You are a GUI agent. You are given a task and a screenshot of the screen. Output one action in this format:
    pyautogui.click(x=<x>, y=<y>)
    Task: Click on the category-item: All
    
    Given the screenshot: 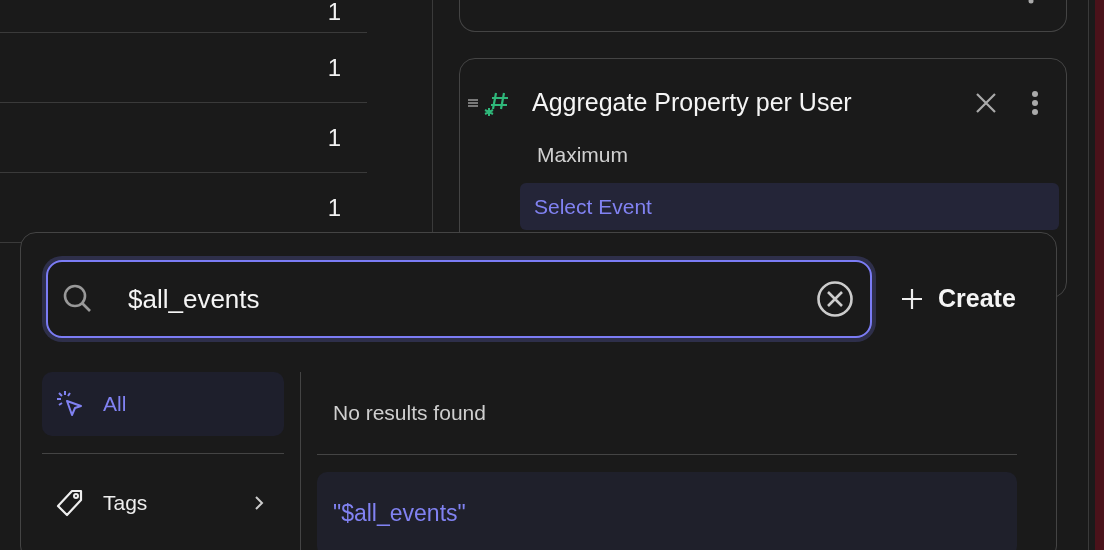 What is the action you would take?
    pyautogui.click(x=163, y=404)
    